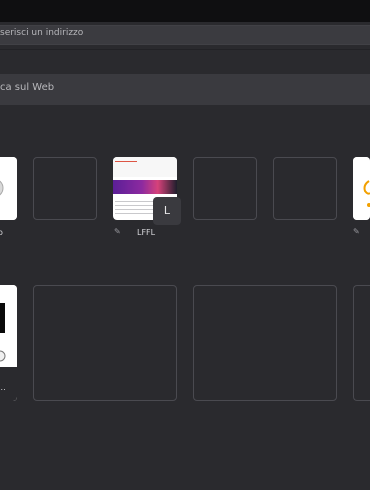 Image resolution: width=370 pixels, height=490 pixels. What do you see at coordinates (135, 209) in the screenshot?
I see `lffl-text-line` at bounding box center [135, 209].